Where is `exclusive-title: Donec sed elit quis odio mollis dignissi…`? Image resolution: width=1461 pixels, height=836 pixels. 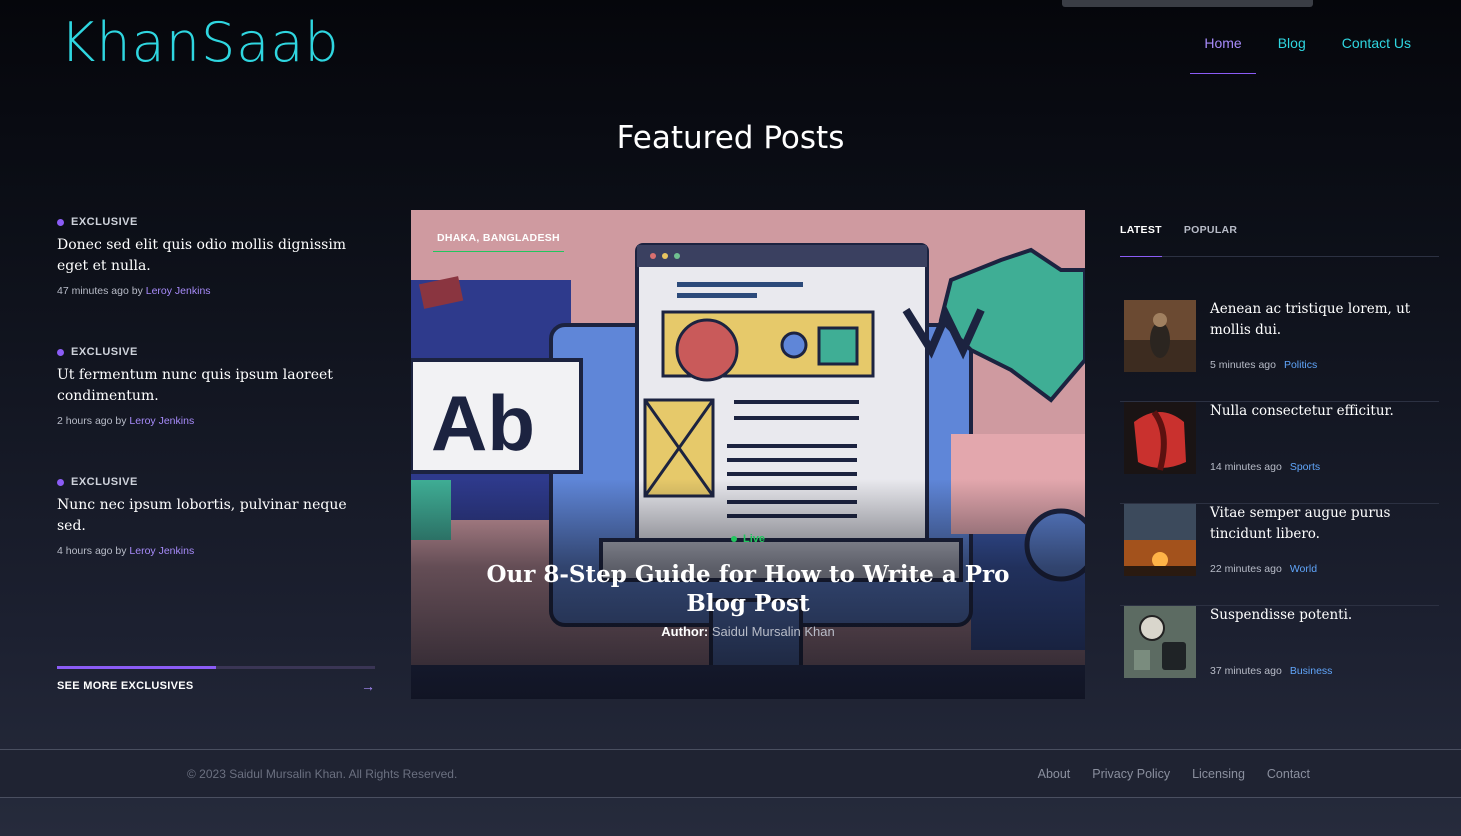 exclusive-title: Donec sed elit quis odio mollis dignissi… is located at coordinates (216, 256).